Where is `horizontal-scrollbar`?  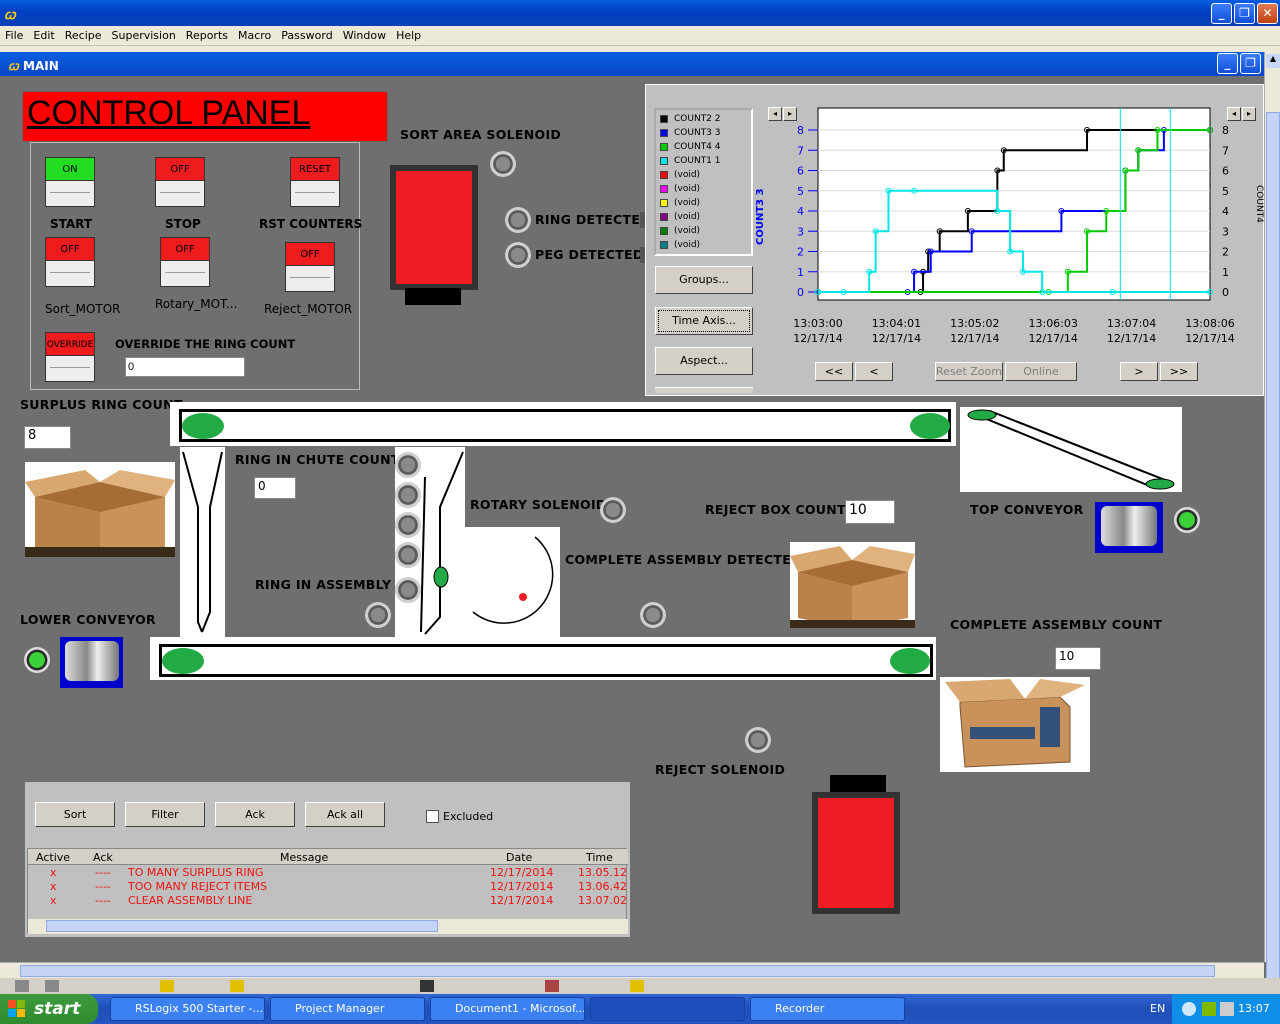 horizontal-scrollbar is located at coordinates (632, 970).